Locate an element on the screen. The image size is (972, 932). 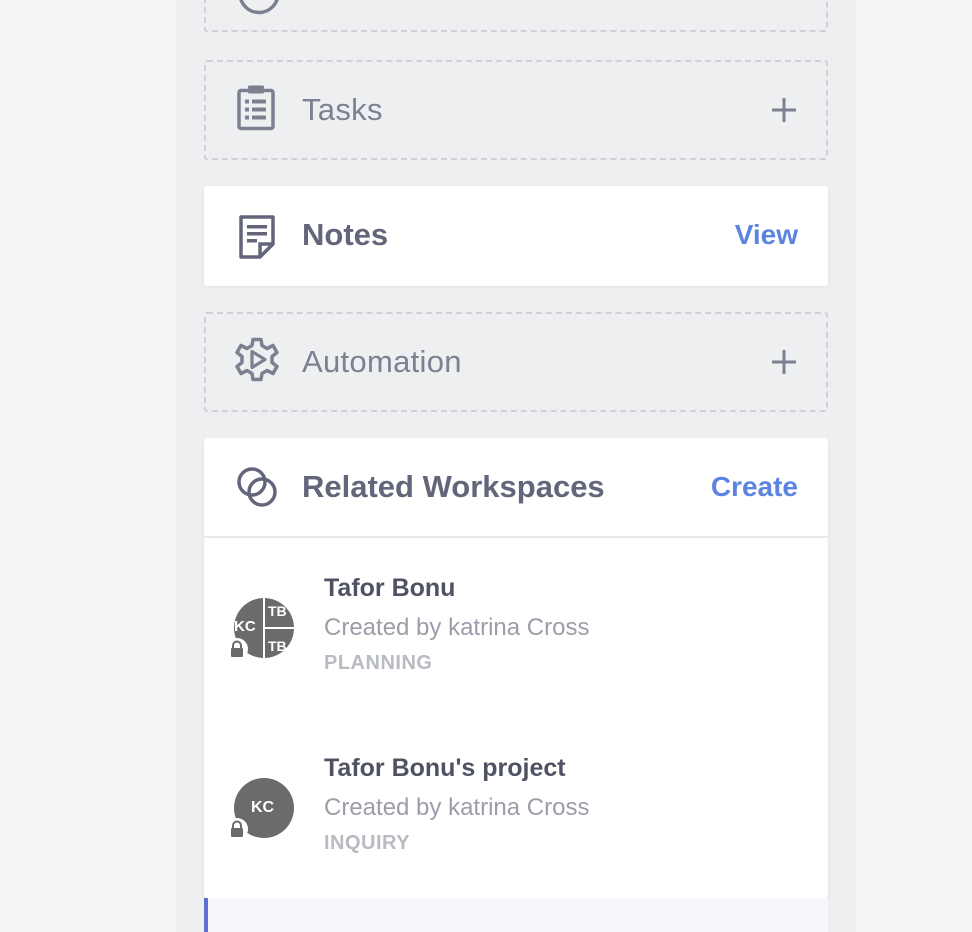
avatar-initials-bottom-right: TB is located at coordinates (277, 646).